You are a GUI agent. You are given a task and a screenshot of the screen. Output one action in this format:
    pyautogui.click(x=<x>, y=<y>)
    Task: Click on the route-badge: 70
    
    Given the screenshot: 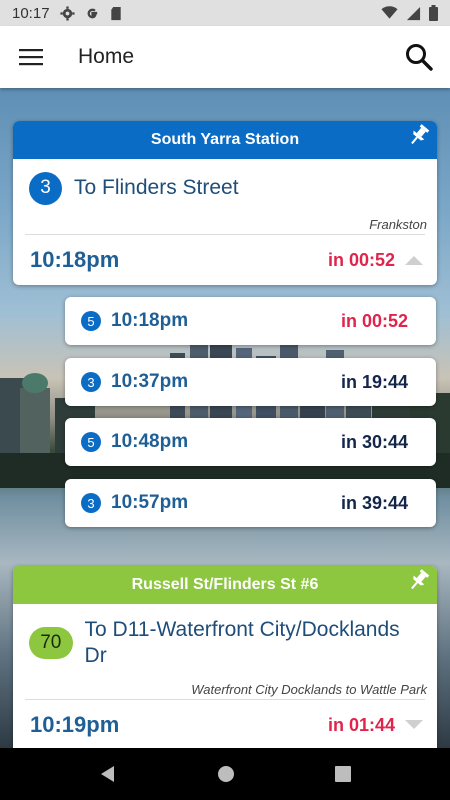 What is the action you would take?
    pyautogui.click(x=51, y=643)
    